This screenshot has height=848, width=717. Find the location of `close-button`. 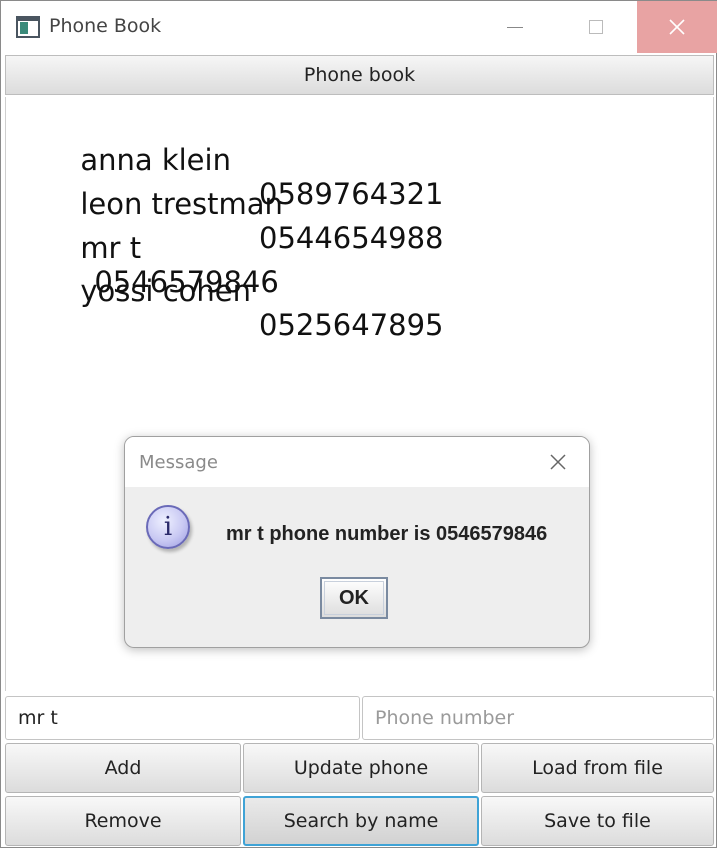

close-button is located at coordinates (677, 27).